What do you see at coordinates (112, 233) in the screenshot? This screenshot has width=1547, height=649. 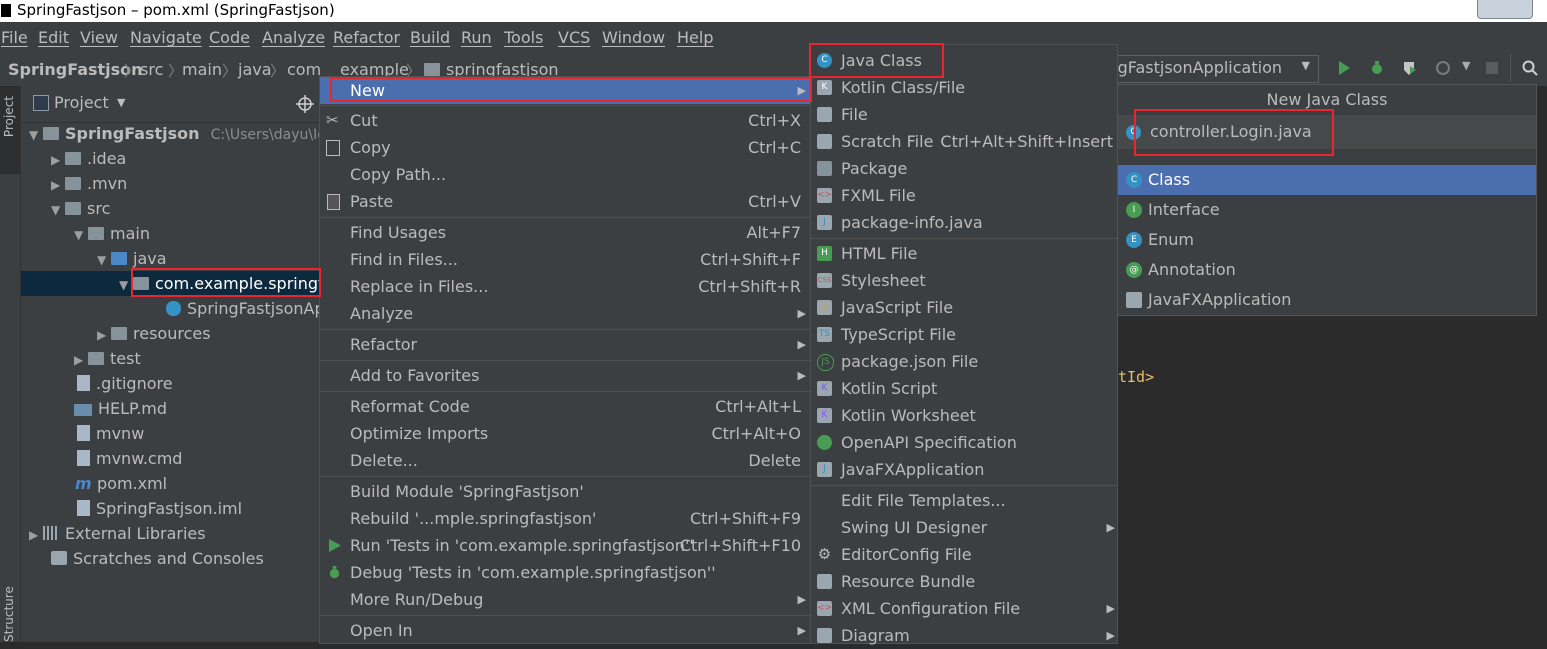 I see `tree-item: ▼ main` at bounding box center [112, 233].